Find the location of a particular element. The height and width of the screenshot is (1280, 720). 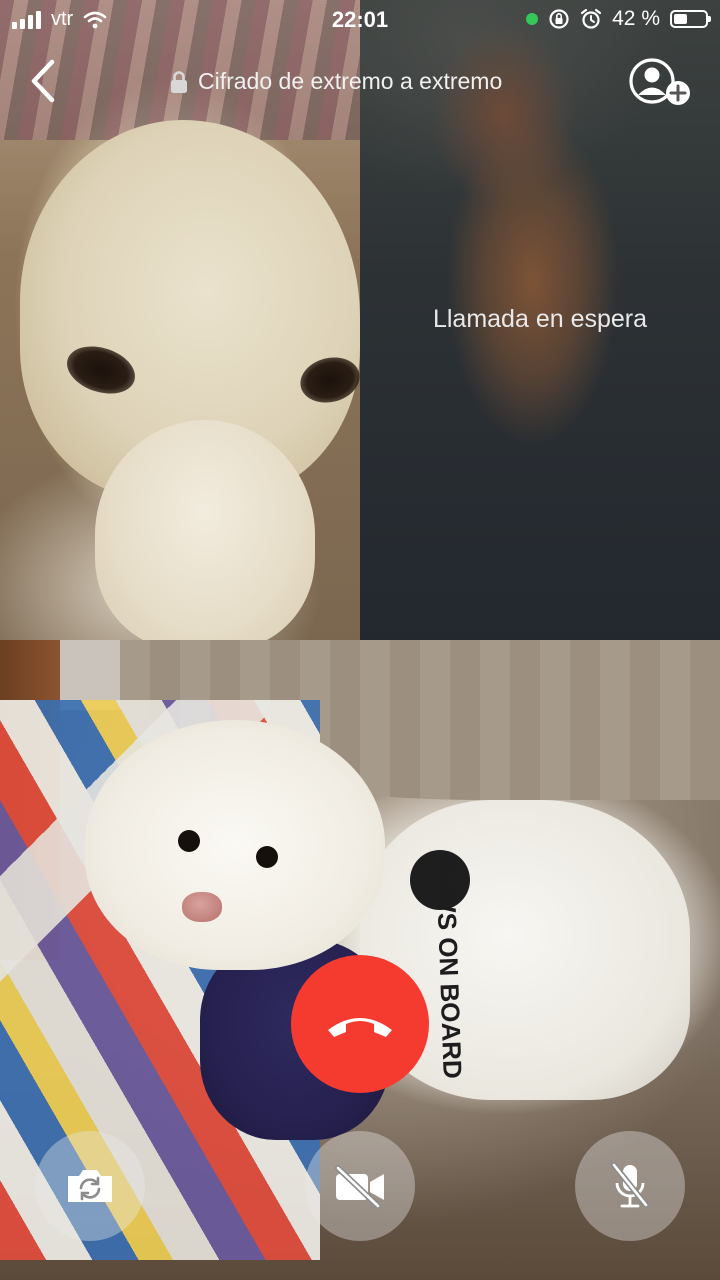

back-chevron-icon is located at coordinates (43, 81).